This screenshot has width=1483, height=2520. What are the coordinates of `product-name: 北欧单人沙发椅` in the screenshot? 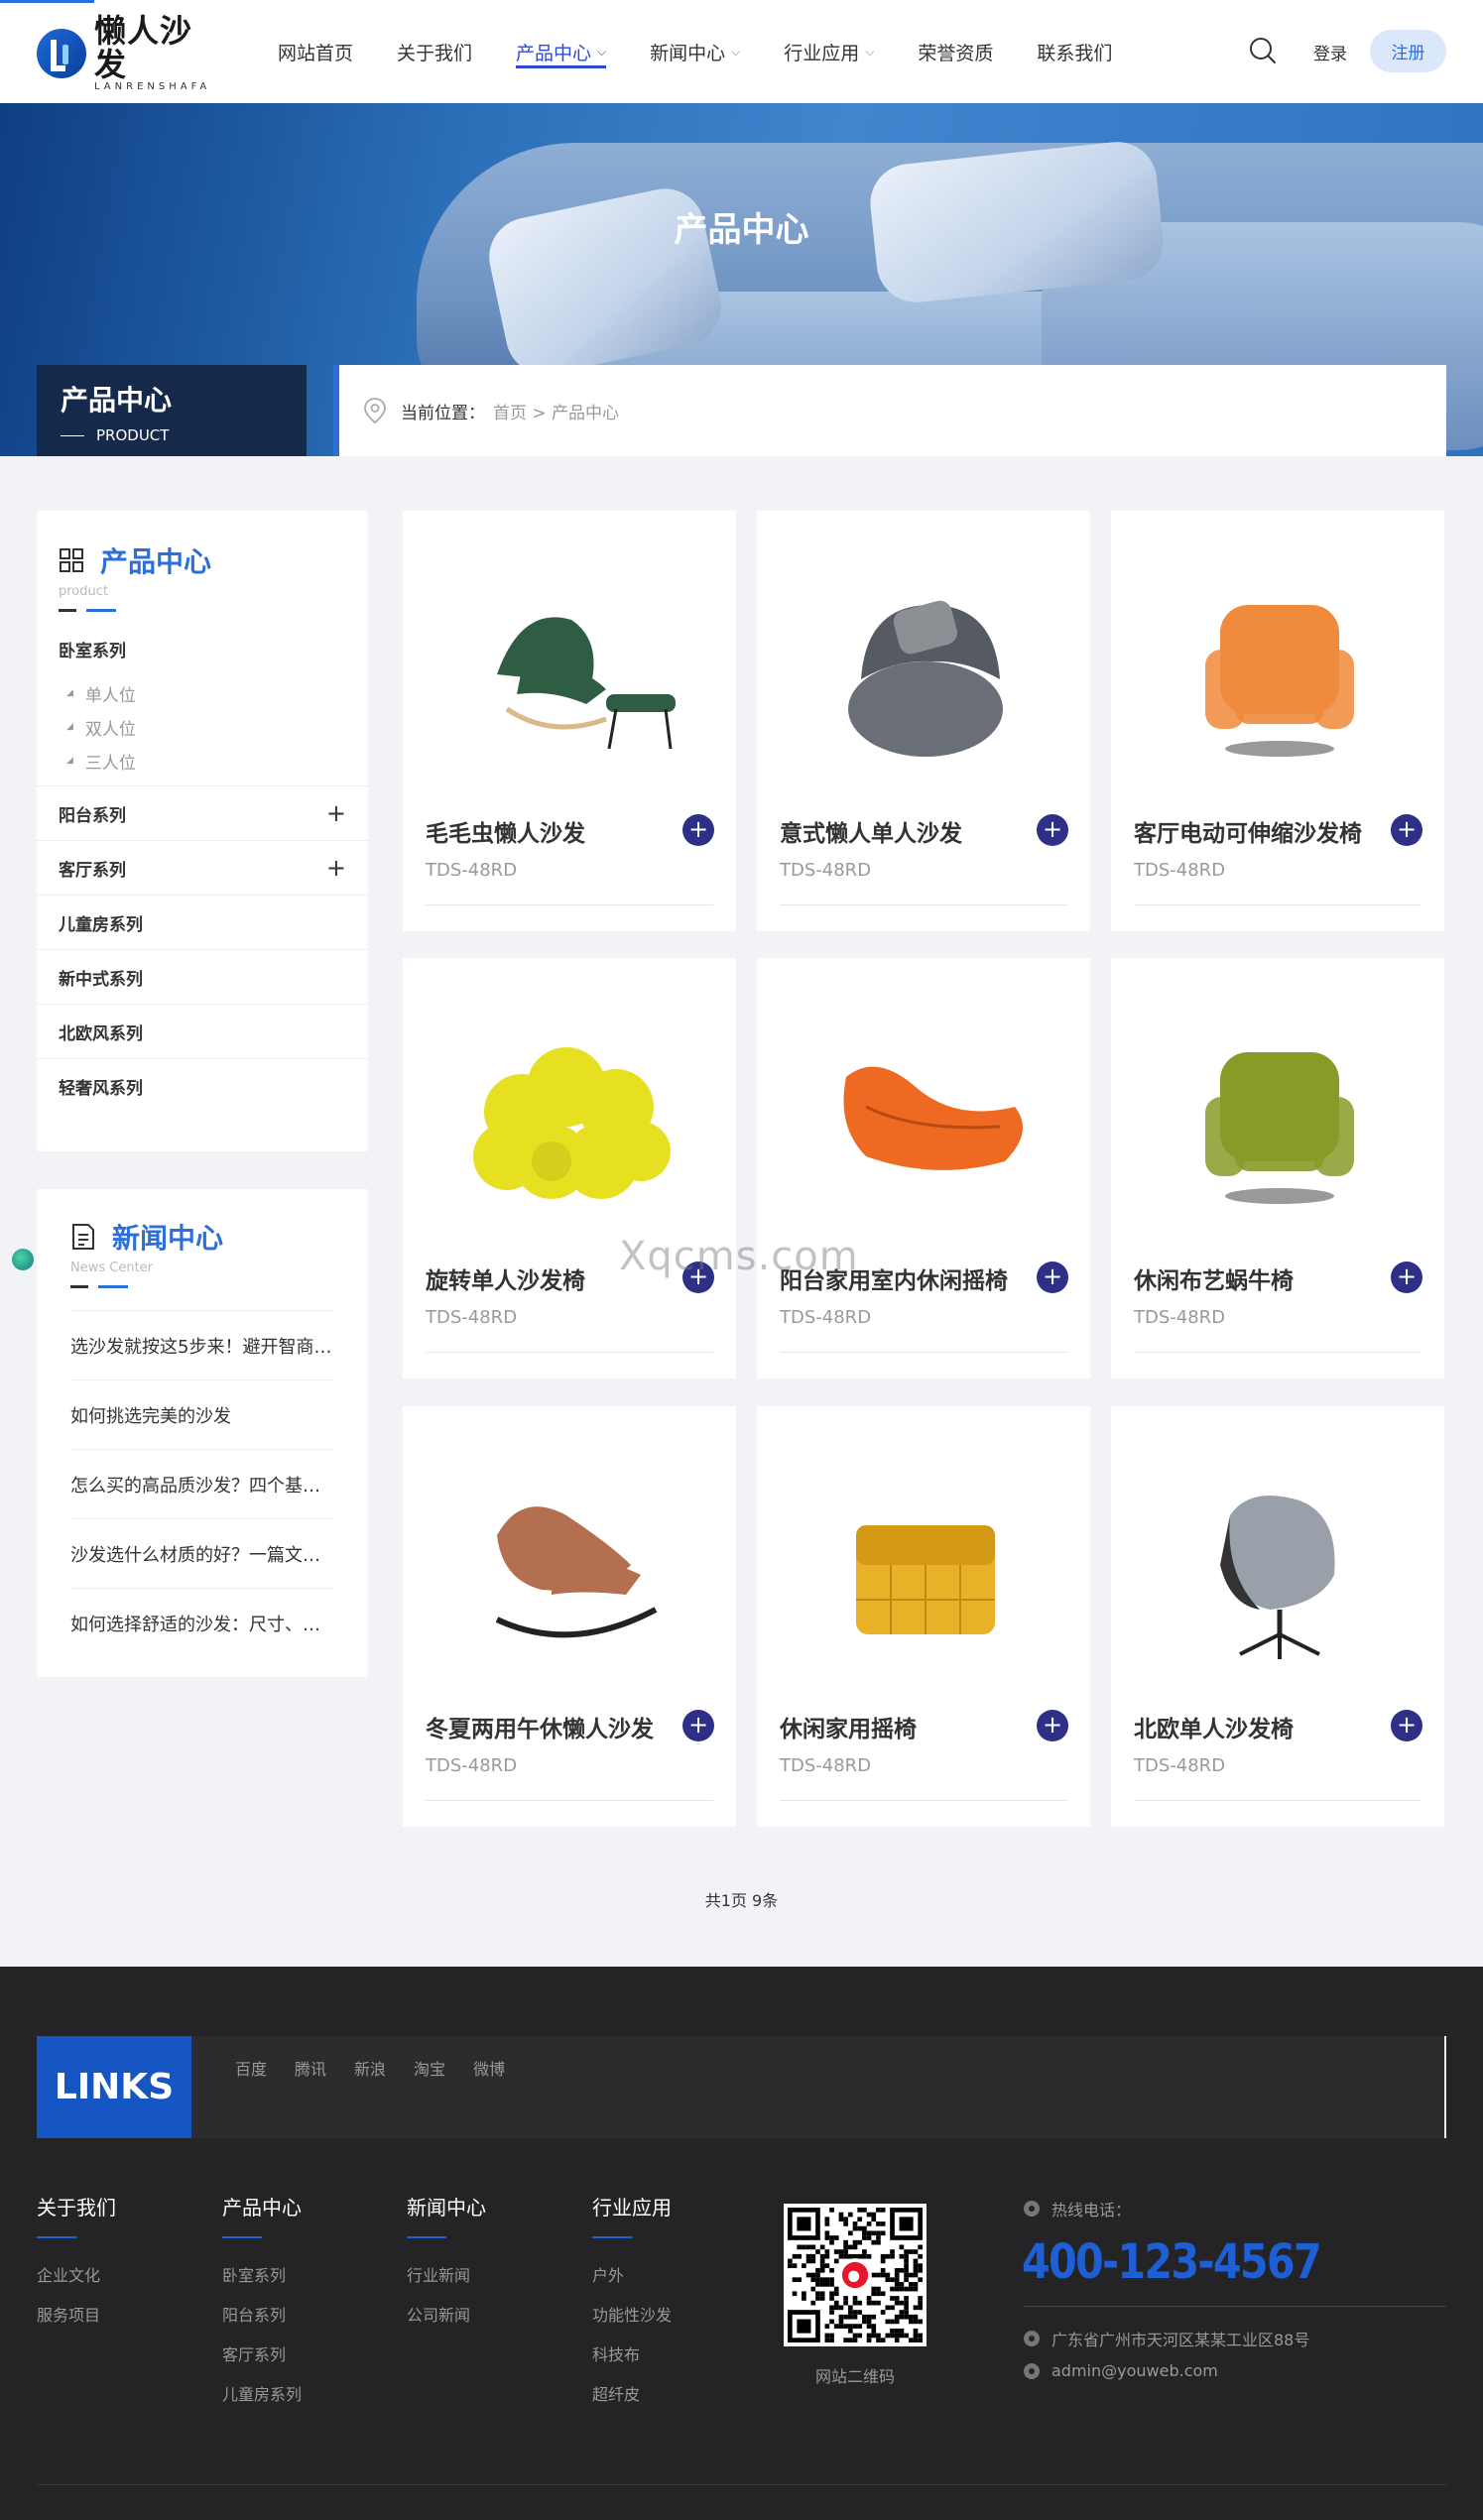 It's located at (1253, 1726).